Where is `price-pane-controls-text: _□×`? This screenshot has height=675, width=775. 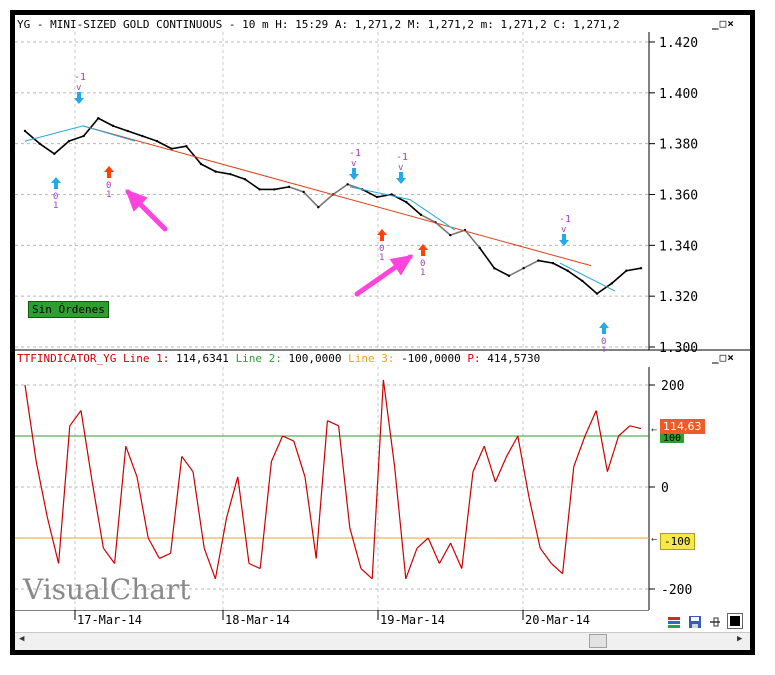 price-pane-controls-text: _□× is located at coordinates (723, 23).